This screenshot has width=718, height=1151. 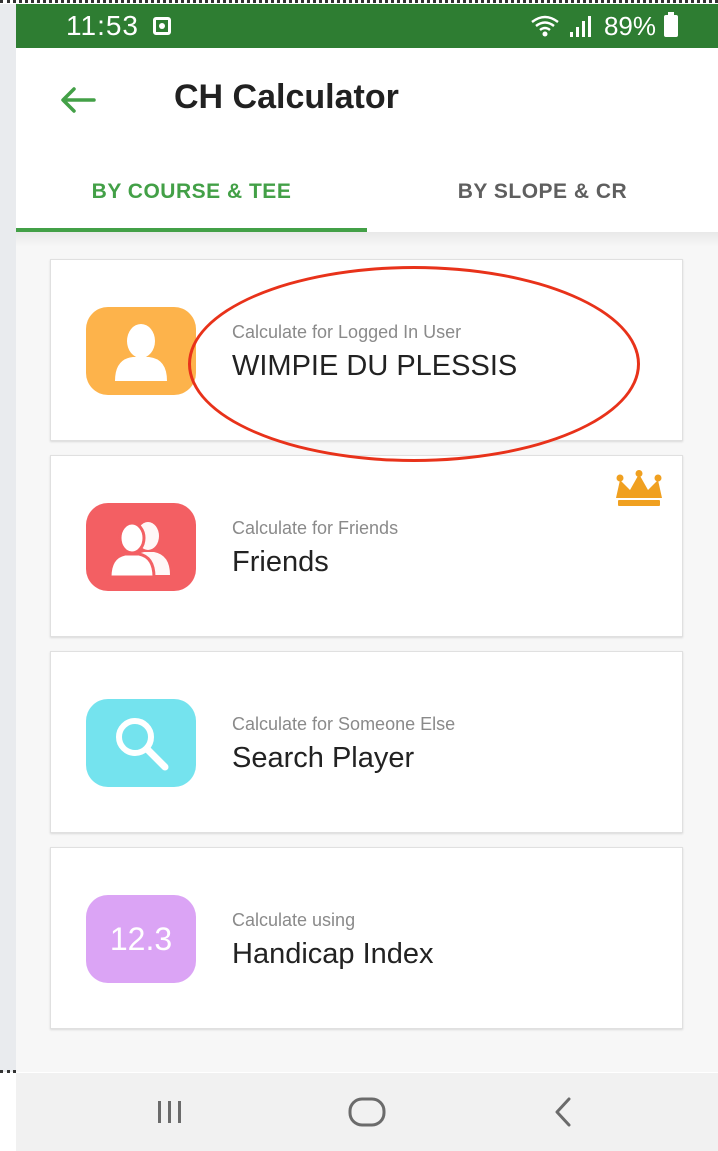 What do you see at coordinates (375, 366) in the screenshot?
I see `card-title: WIMPIE DU PLESSIS` at bounding box center [375, 366].